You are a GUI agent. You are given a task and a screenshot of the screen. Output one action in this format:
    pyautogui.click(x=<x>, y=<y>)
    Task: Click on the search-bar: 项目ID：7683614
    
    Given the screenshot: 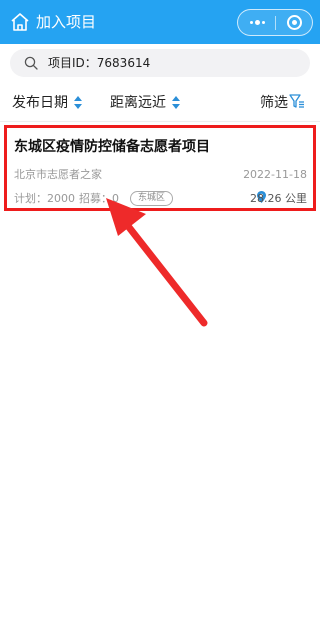 What is the action you would take?
    pyautogui.click(x=160, y=63)
    